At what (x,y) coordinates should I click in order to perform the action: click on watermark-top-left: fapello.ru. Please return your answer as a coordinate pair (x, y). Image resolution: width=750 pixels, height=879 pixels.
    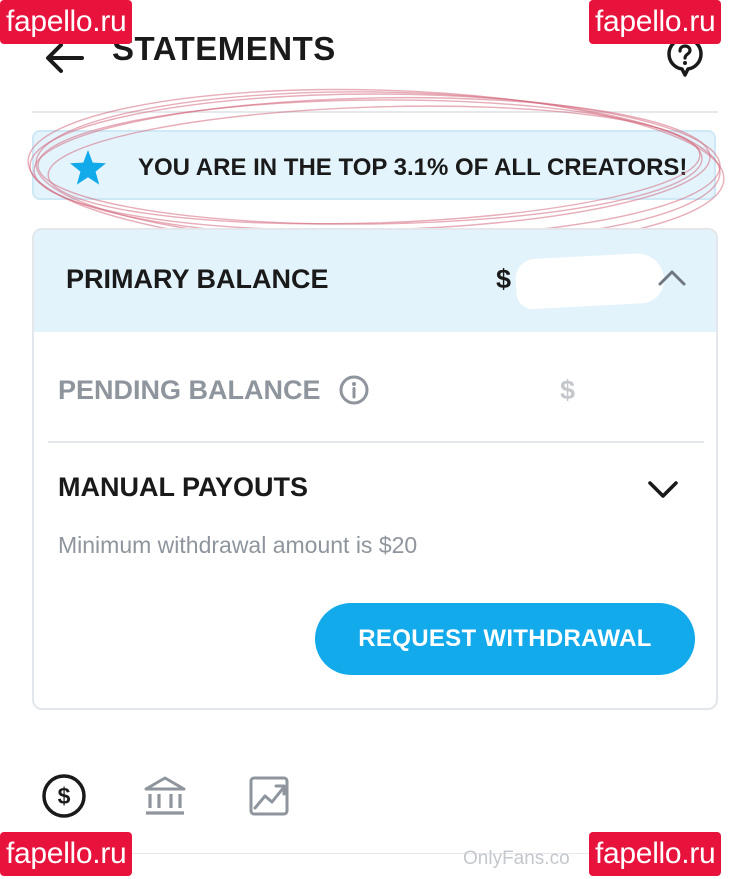
    Looking at the image, I should click on (66, 22).